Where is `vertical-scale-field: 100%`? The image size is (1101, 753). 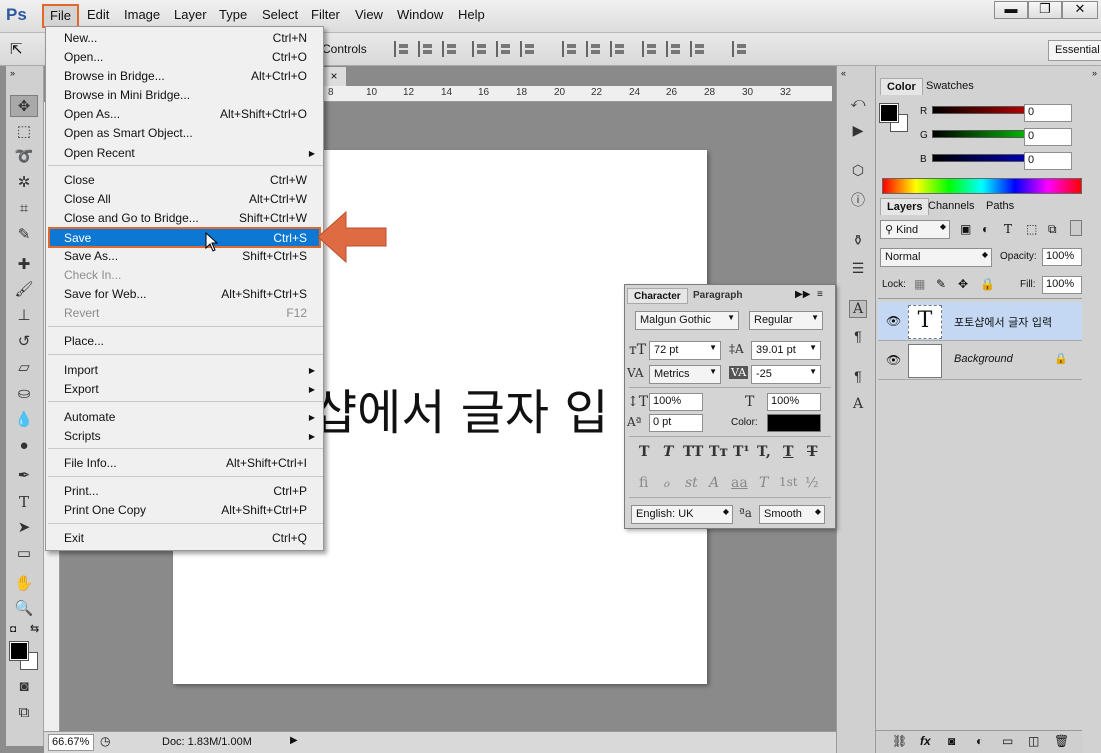
vertical-scale-field: 100% is located at coordinates (676, 402).